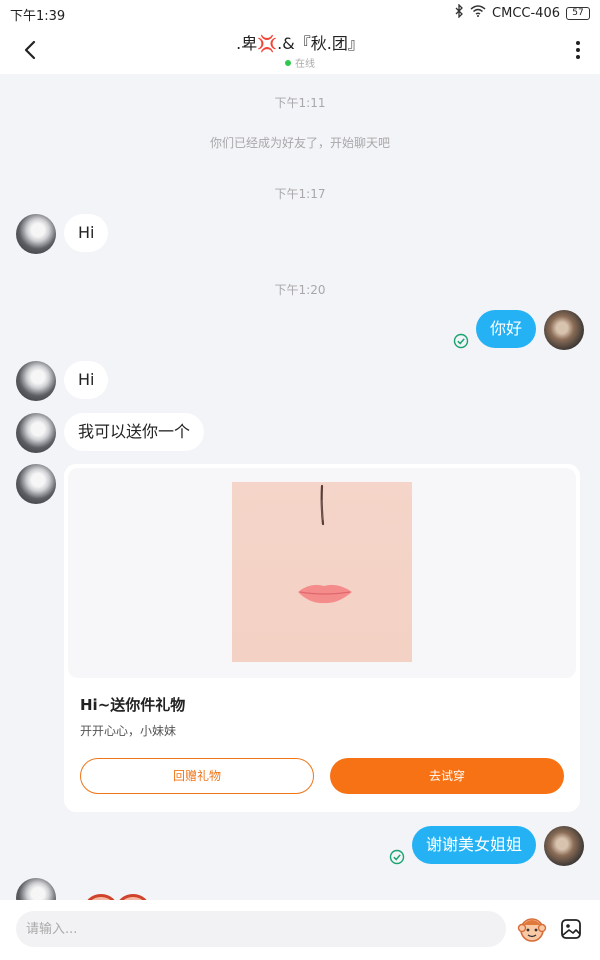  I want to click on input-bar, so click(300, 930).